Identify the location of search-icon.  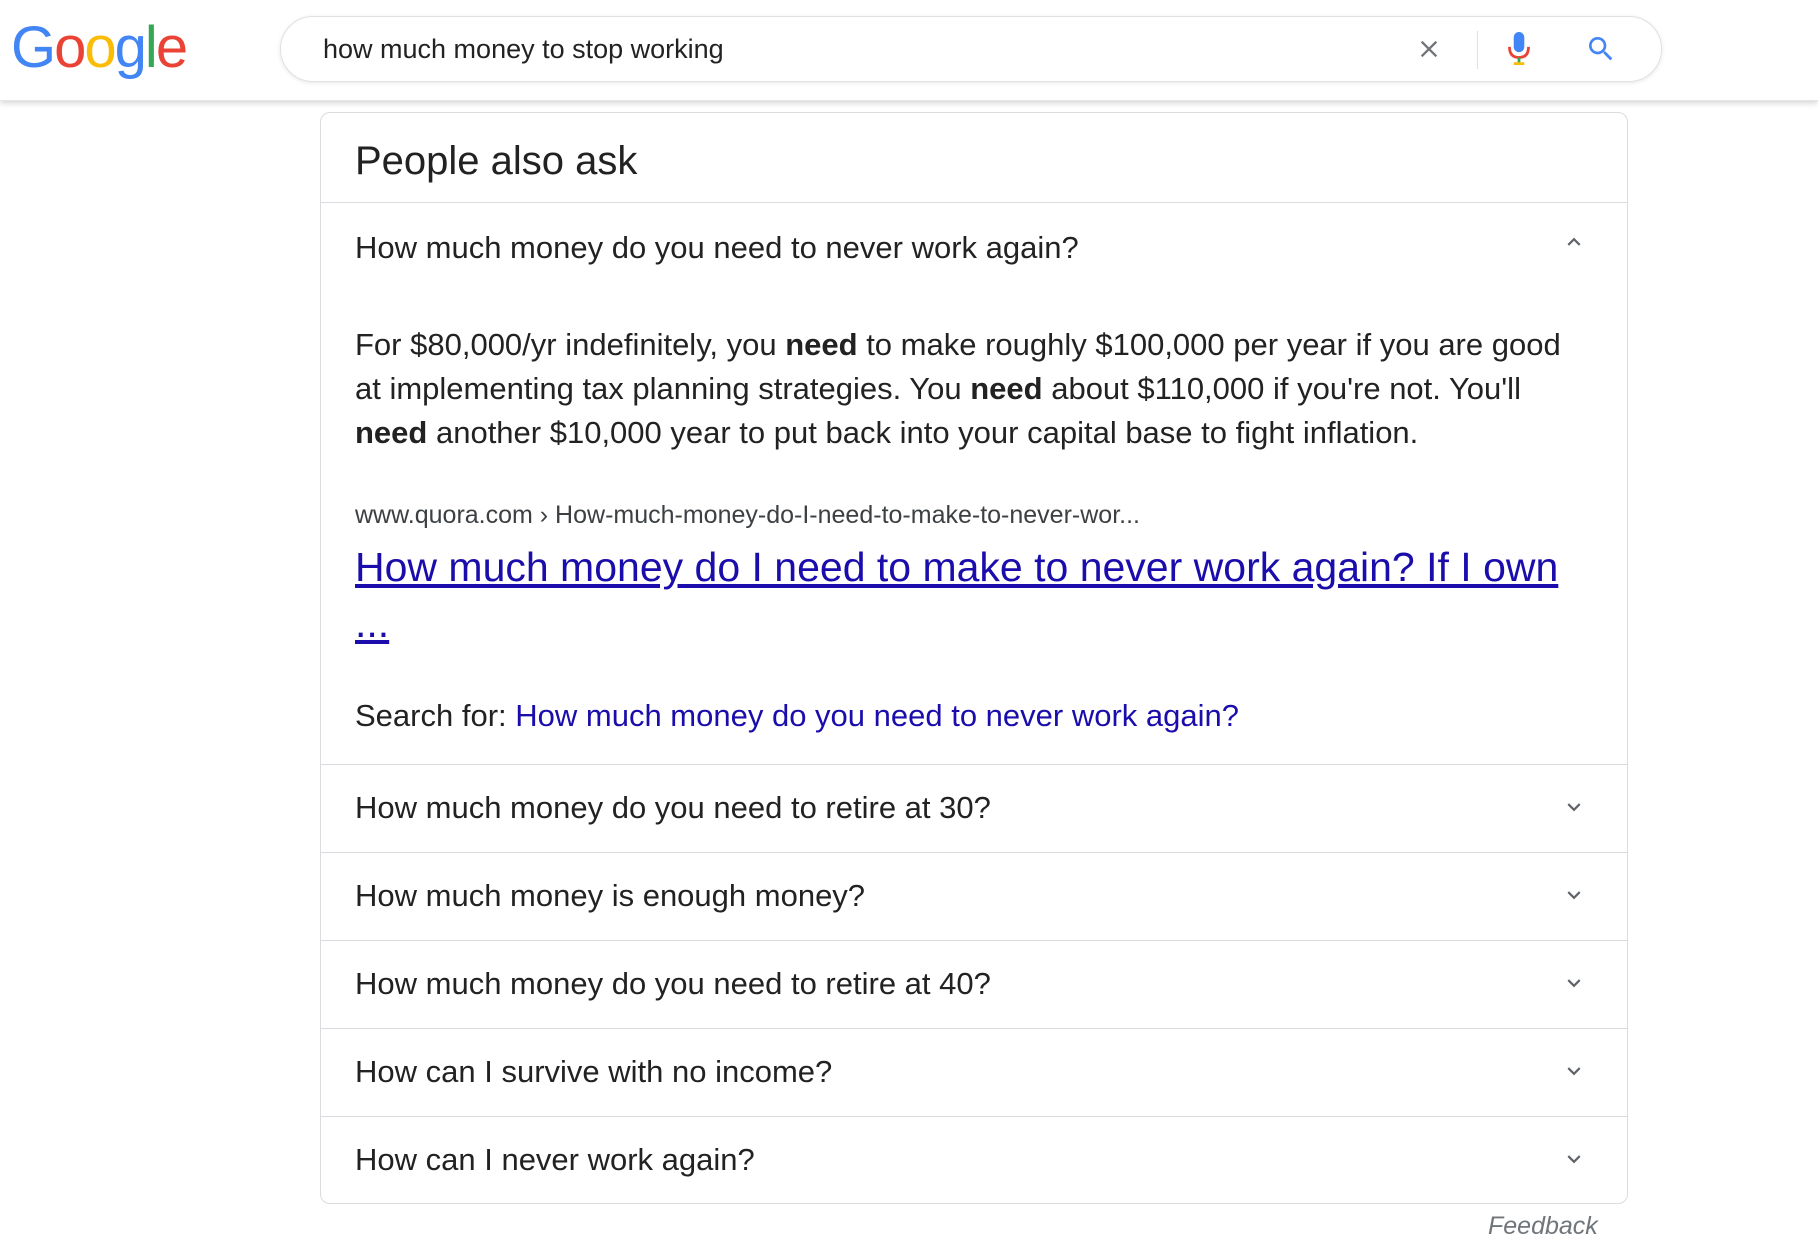
(1601, 49).